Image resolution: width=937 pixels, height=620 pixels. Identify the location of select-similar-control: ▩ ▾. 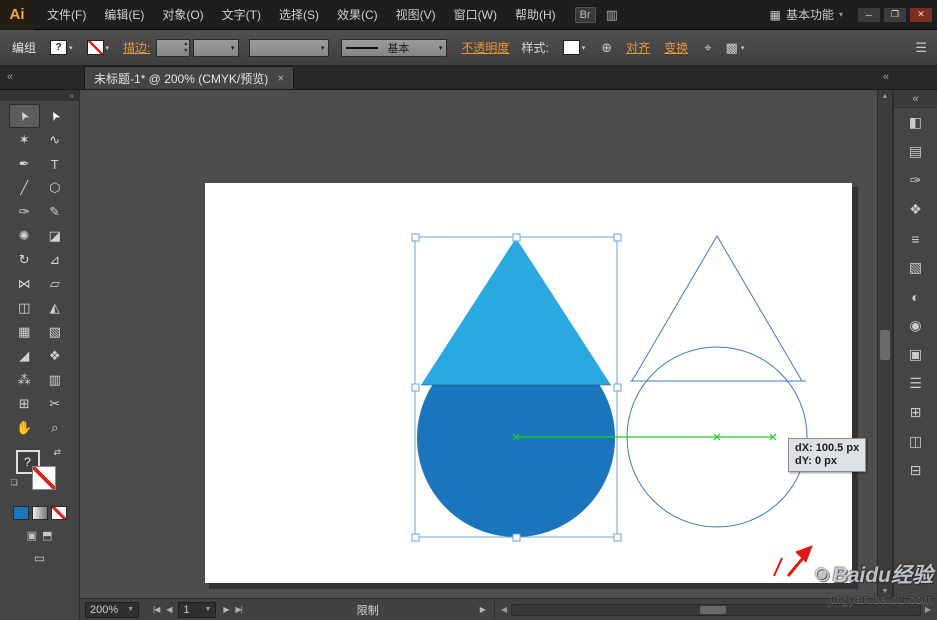
(735, 48).